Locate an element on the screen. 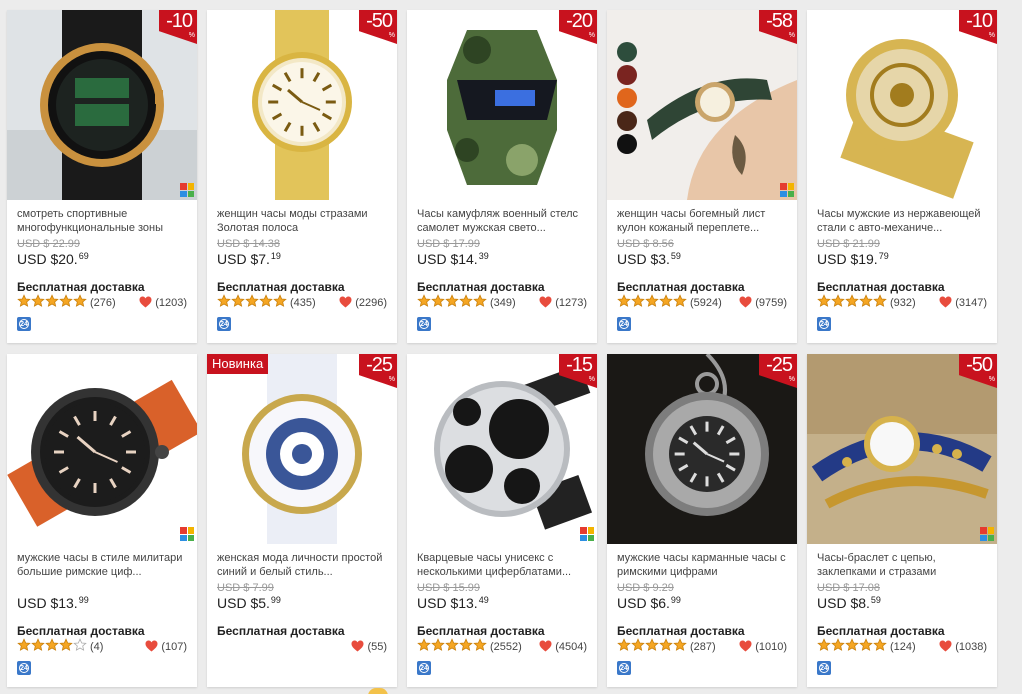 The width and height of the screenshot is (1022, 694). price-main: USD $14. is located at coordinates (447, 259).